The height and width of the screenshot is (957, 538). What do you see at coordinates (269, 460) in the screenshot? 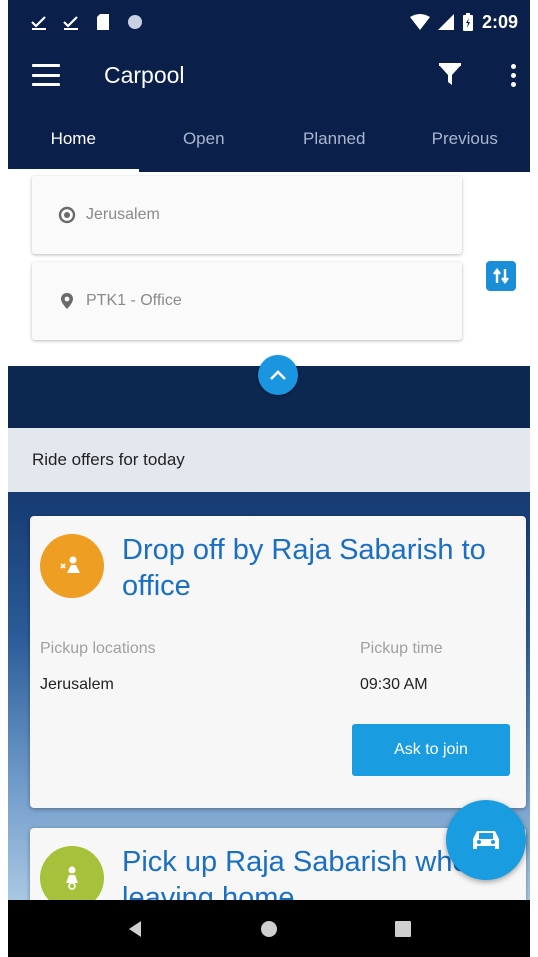
I see `section-header: Ride offers for today` at bounding box center [269, 460].